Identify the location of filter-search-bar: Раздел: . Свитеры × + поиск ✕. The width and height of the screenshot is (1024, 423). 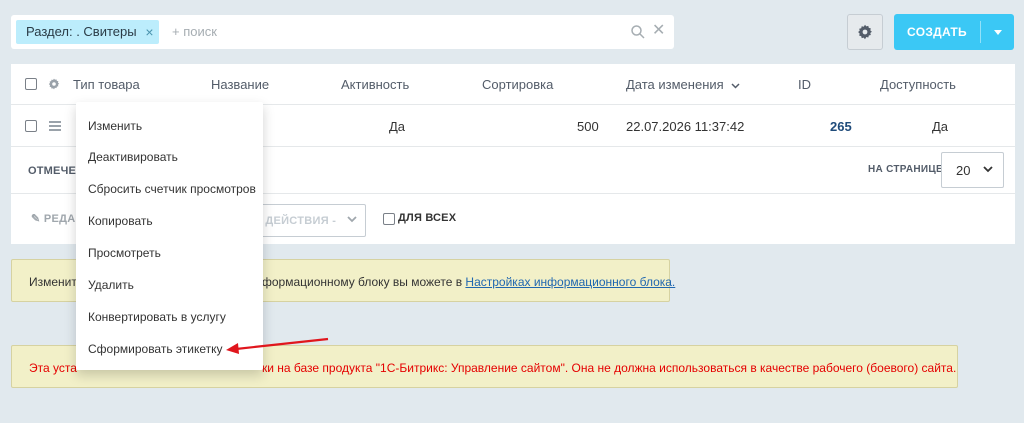
(342, 32).